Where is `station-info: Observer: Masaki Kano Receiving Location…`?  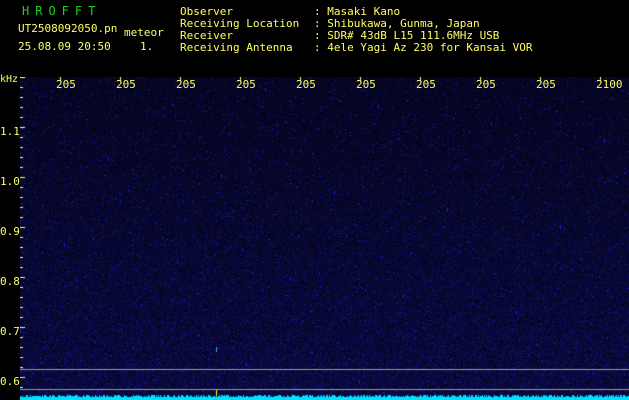
station-info: Observer: Masaki Kano Receiving Location… is located at coordinates (356, 30).